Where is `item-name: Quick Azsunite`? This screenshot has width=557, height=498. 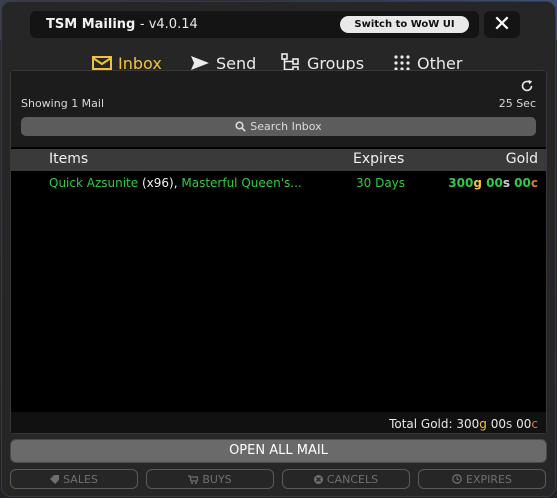
item-name: Quick Azsunite is located at coordinates (94, 183).